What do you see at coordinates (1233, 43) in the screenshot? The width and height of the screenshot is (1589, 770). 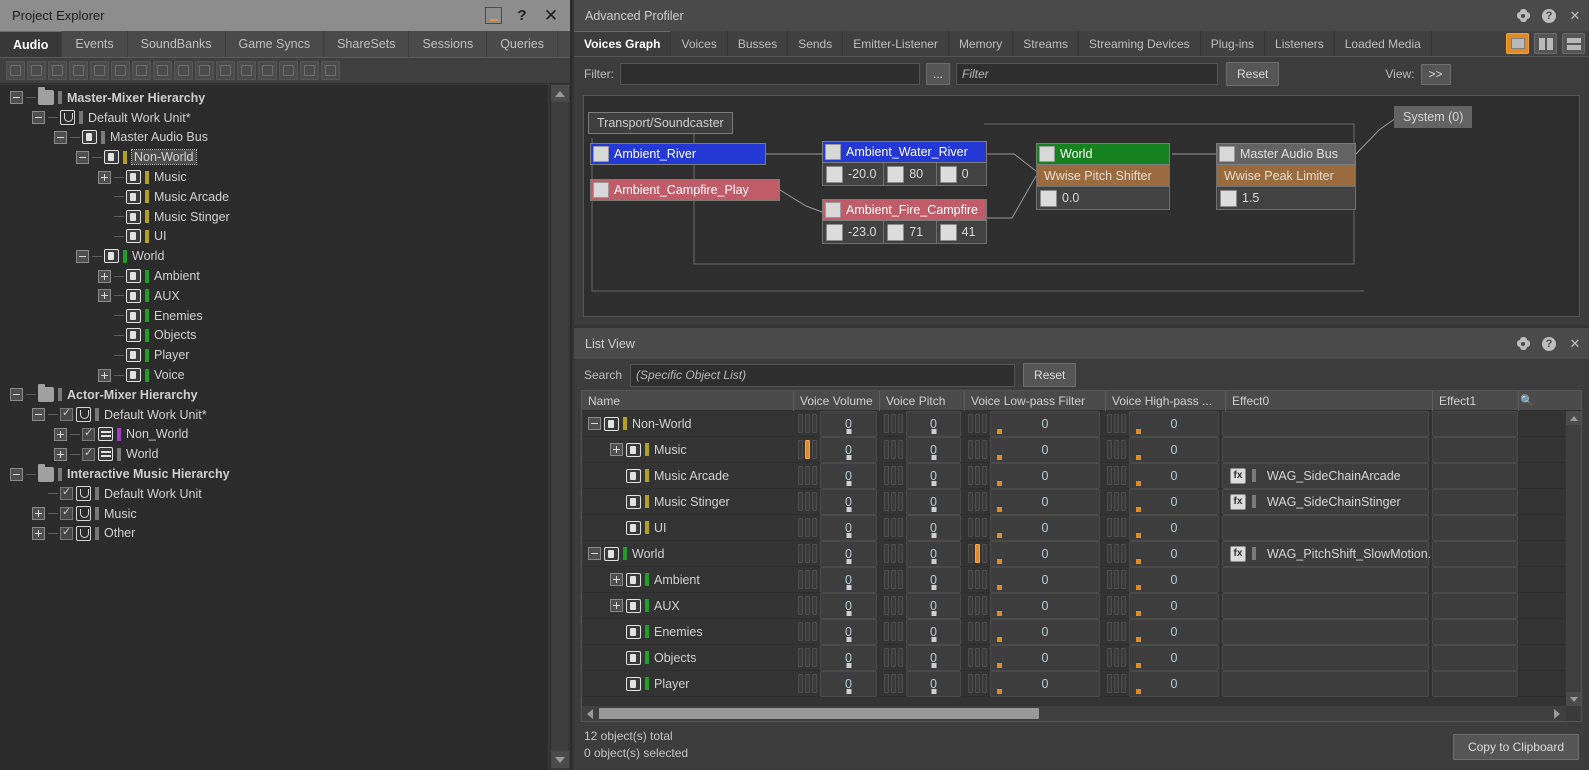 I see `tab-plug-ins: Plug-ins` at bounding box center [1233, 43].